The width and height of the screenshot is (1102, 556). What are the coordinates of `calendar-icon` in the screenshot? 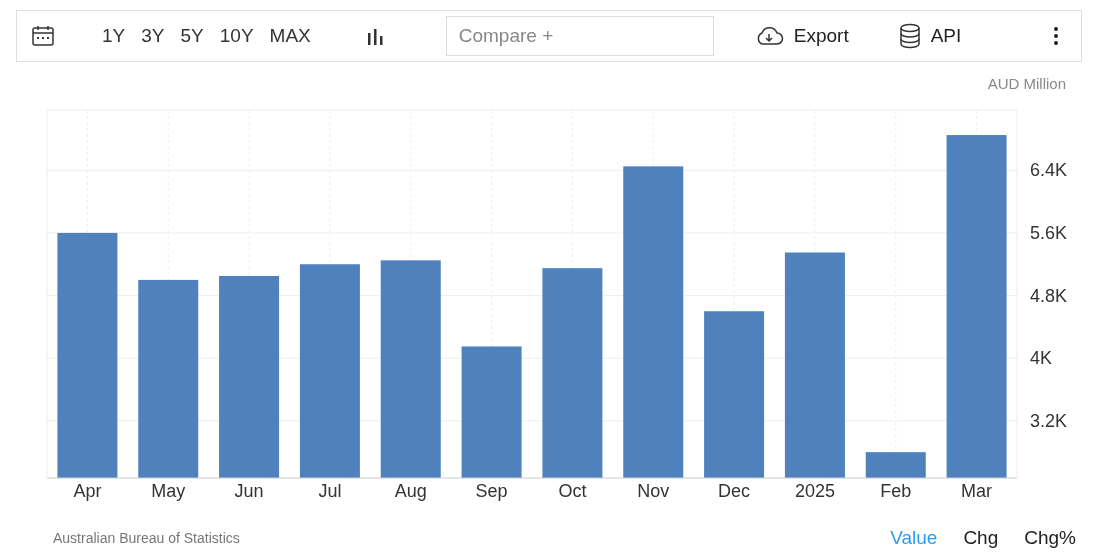 It's located at (43, 36).